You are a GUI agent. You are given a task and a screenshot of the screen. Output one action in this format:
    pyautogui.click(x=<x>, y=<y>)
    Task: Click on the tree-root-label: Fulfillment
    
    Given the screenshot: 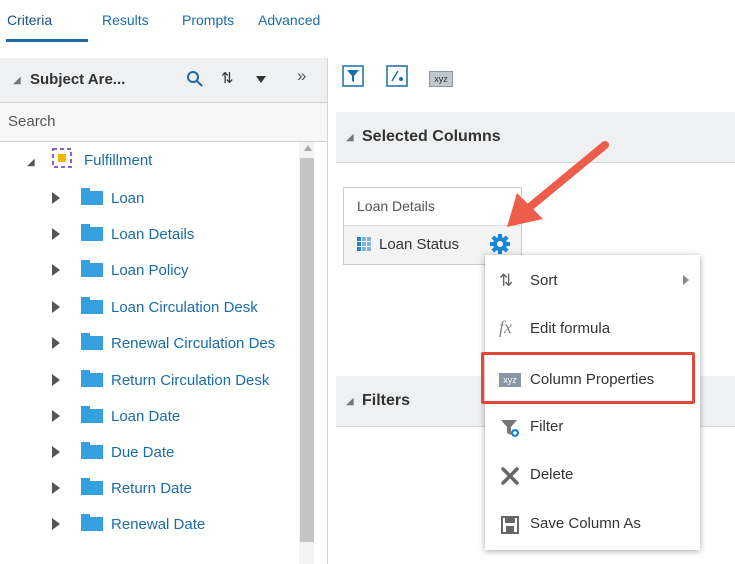 What is the action you would take?
    pyautogui.click(x=118, y=160)
    